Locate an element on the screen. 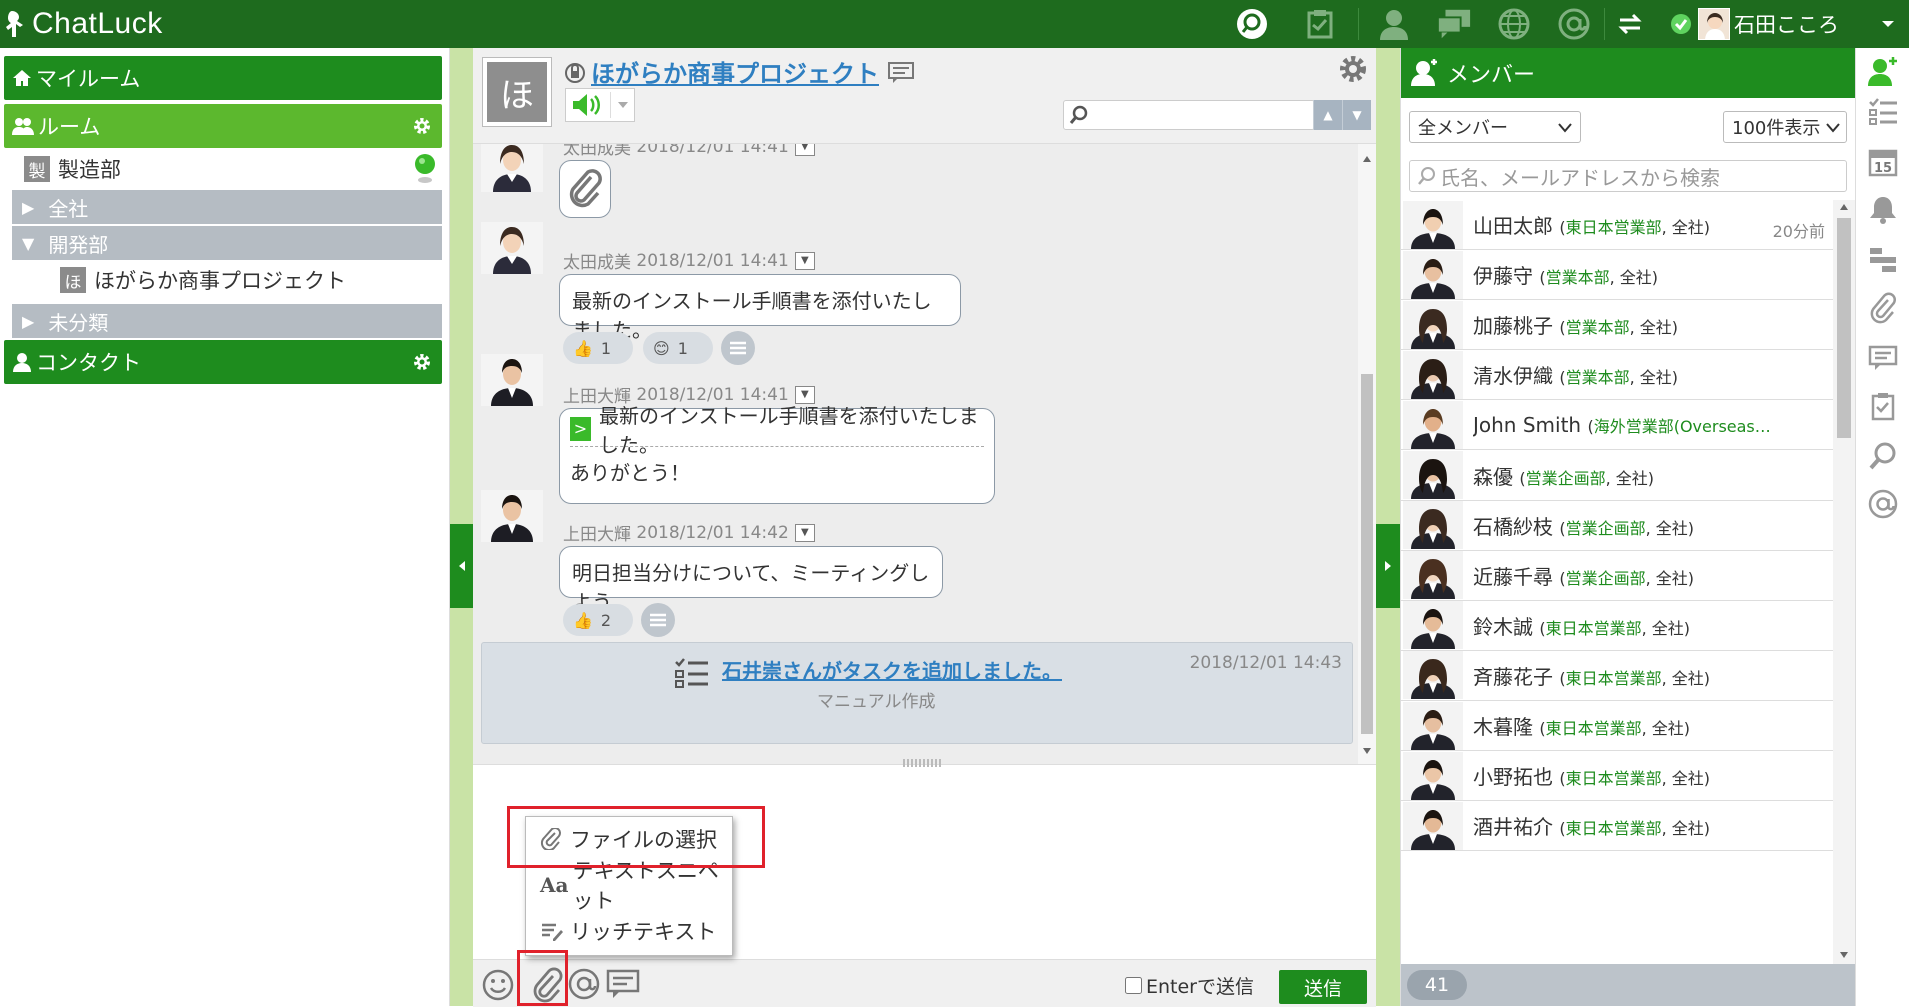  collapse-right-button is located at coordinates (1388, 566).